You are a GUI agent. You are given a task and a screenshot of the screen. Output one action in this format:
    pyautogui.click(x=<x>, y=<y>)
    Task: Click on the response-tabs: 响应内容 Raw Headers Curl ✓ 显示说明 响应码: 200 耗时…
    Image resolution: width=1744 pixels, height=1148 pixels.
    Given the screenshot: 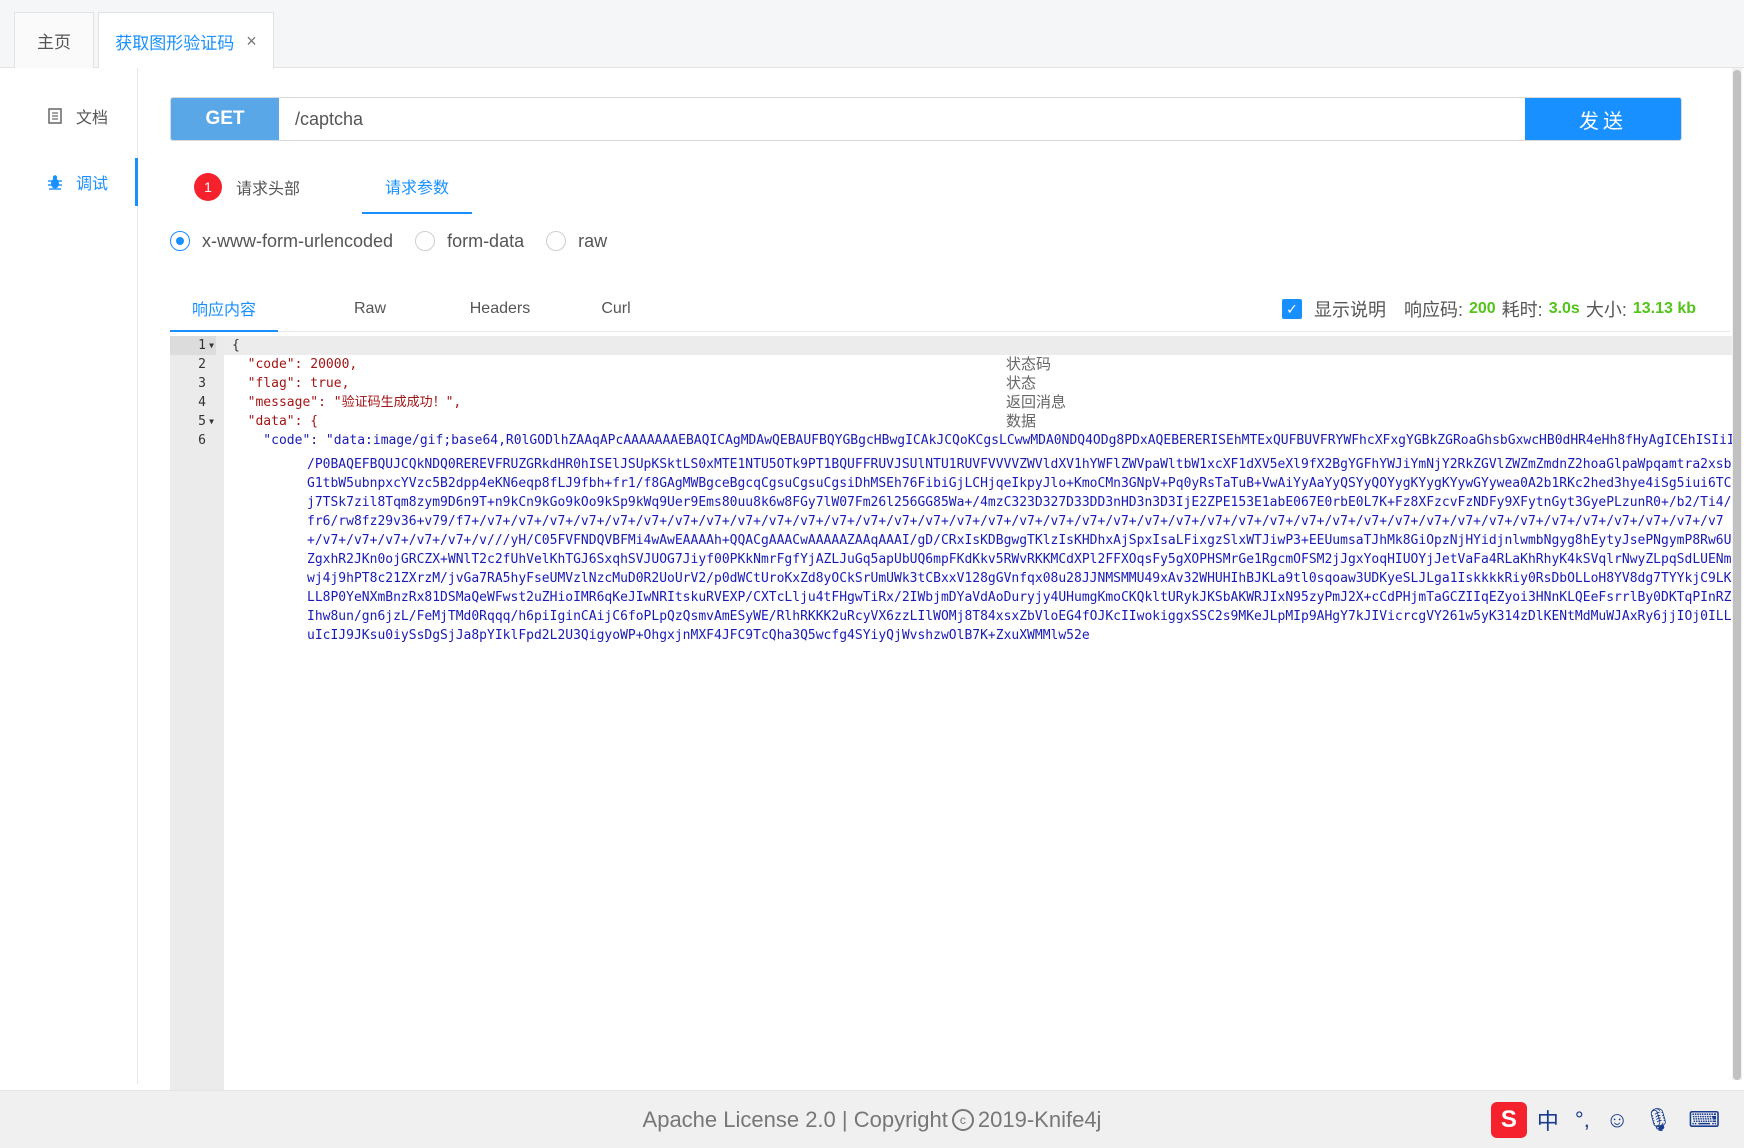 What is the action you would take?
    pyautogui.click(x=950, y=309)
    